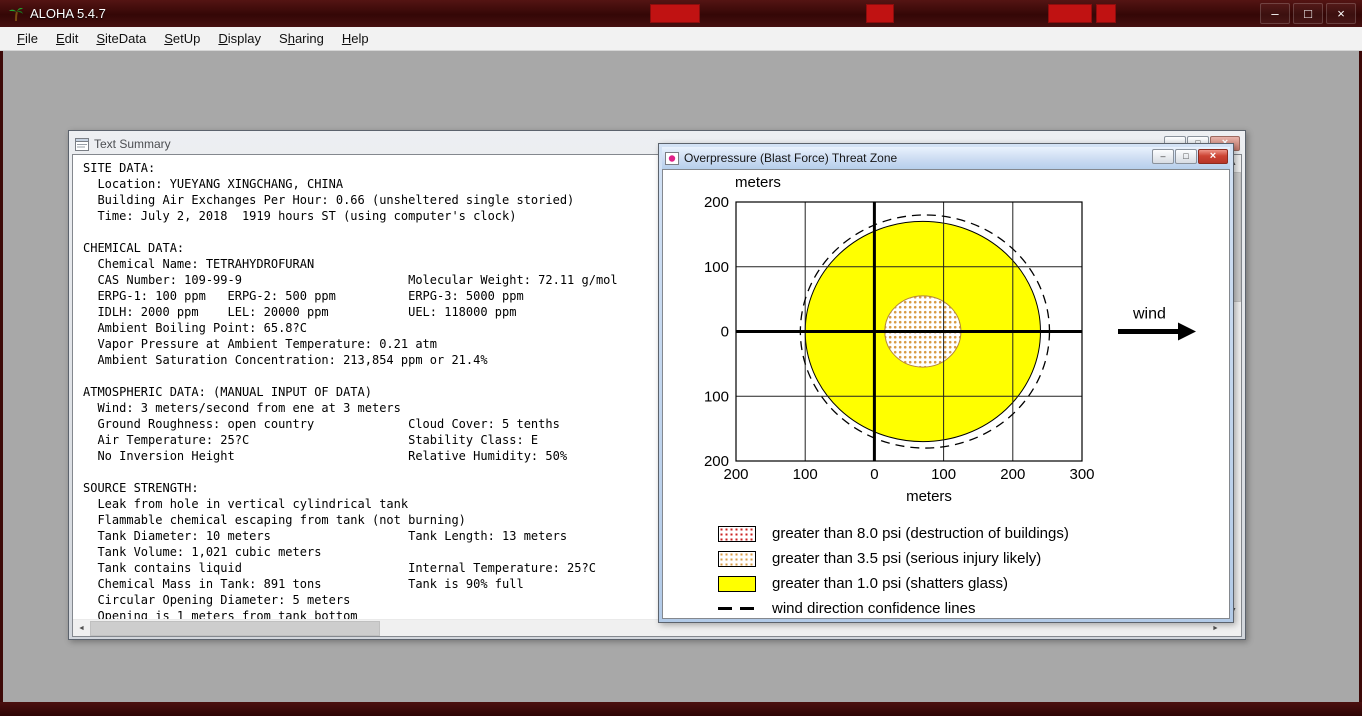  Describe the element at coordinates (81, 628) in the screenshot. I see `scroll-left-button: ◄` at that location.